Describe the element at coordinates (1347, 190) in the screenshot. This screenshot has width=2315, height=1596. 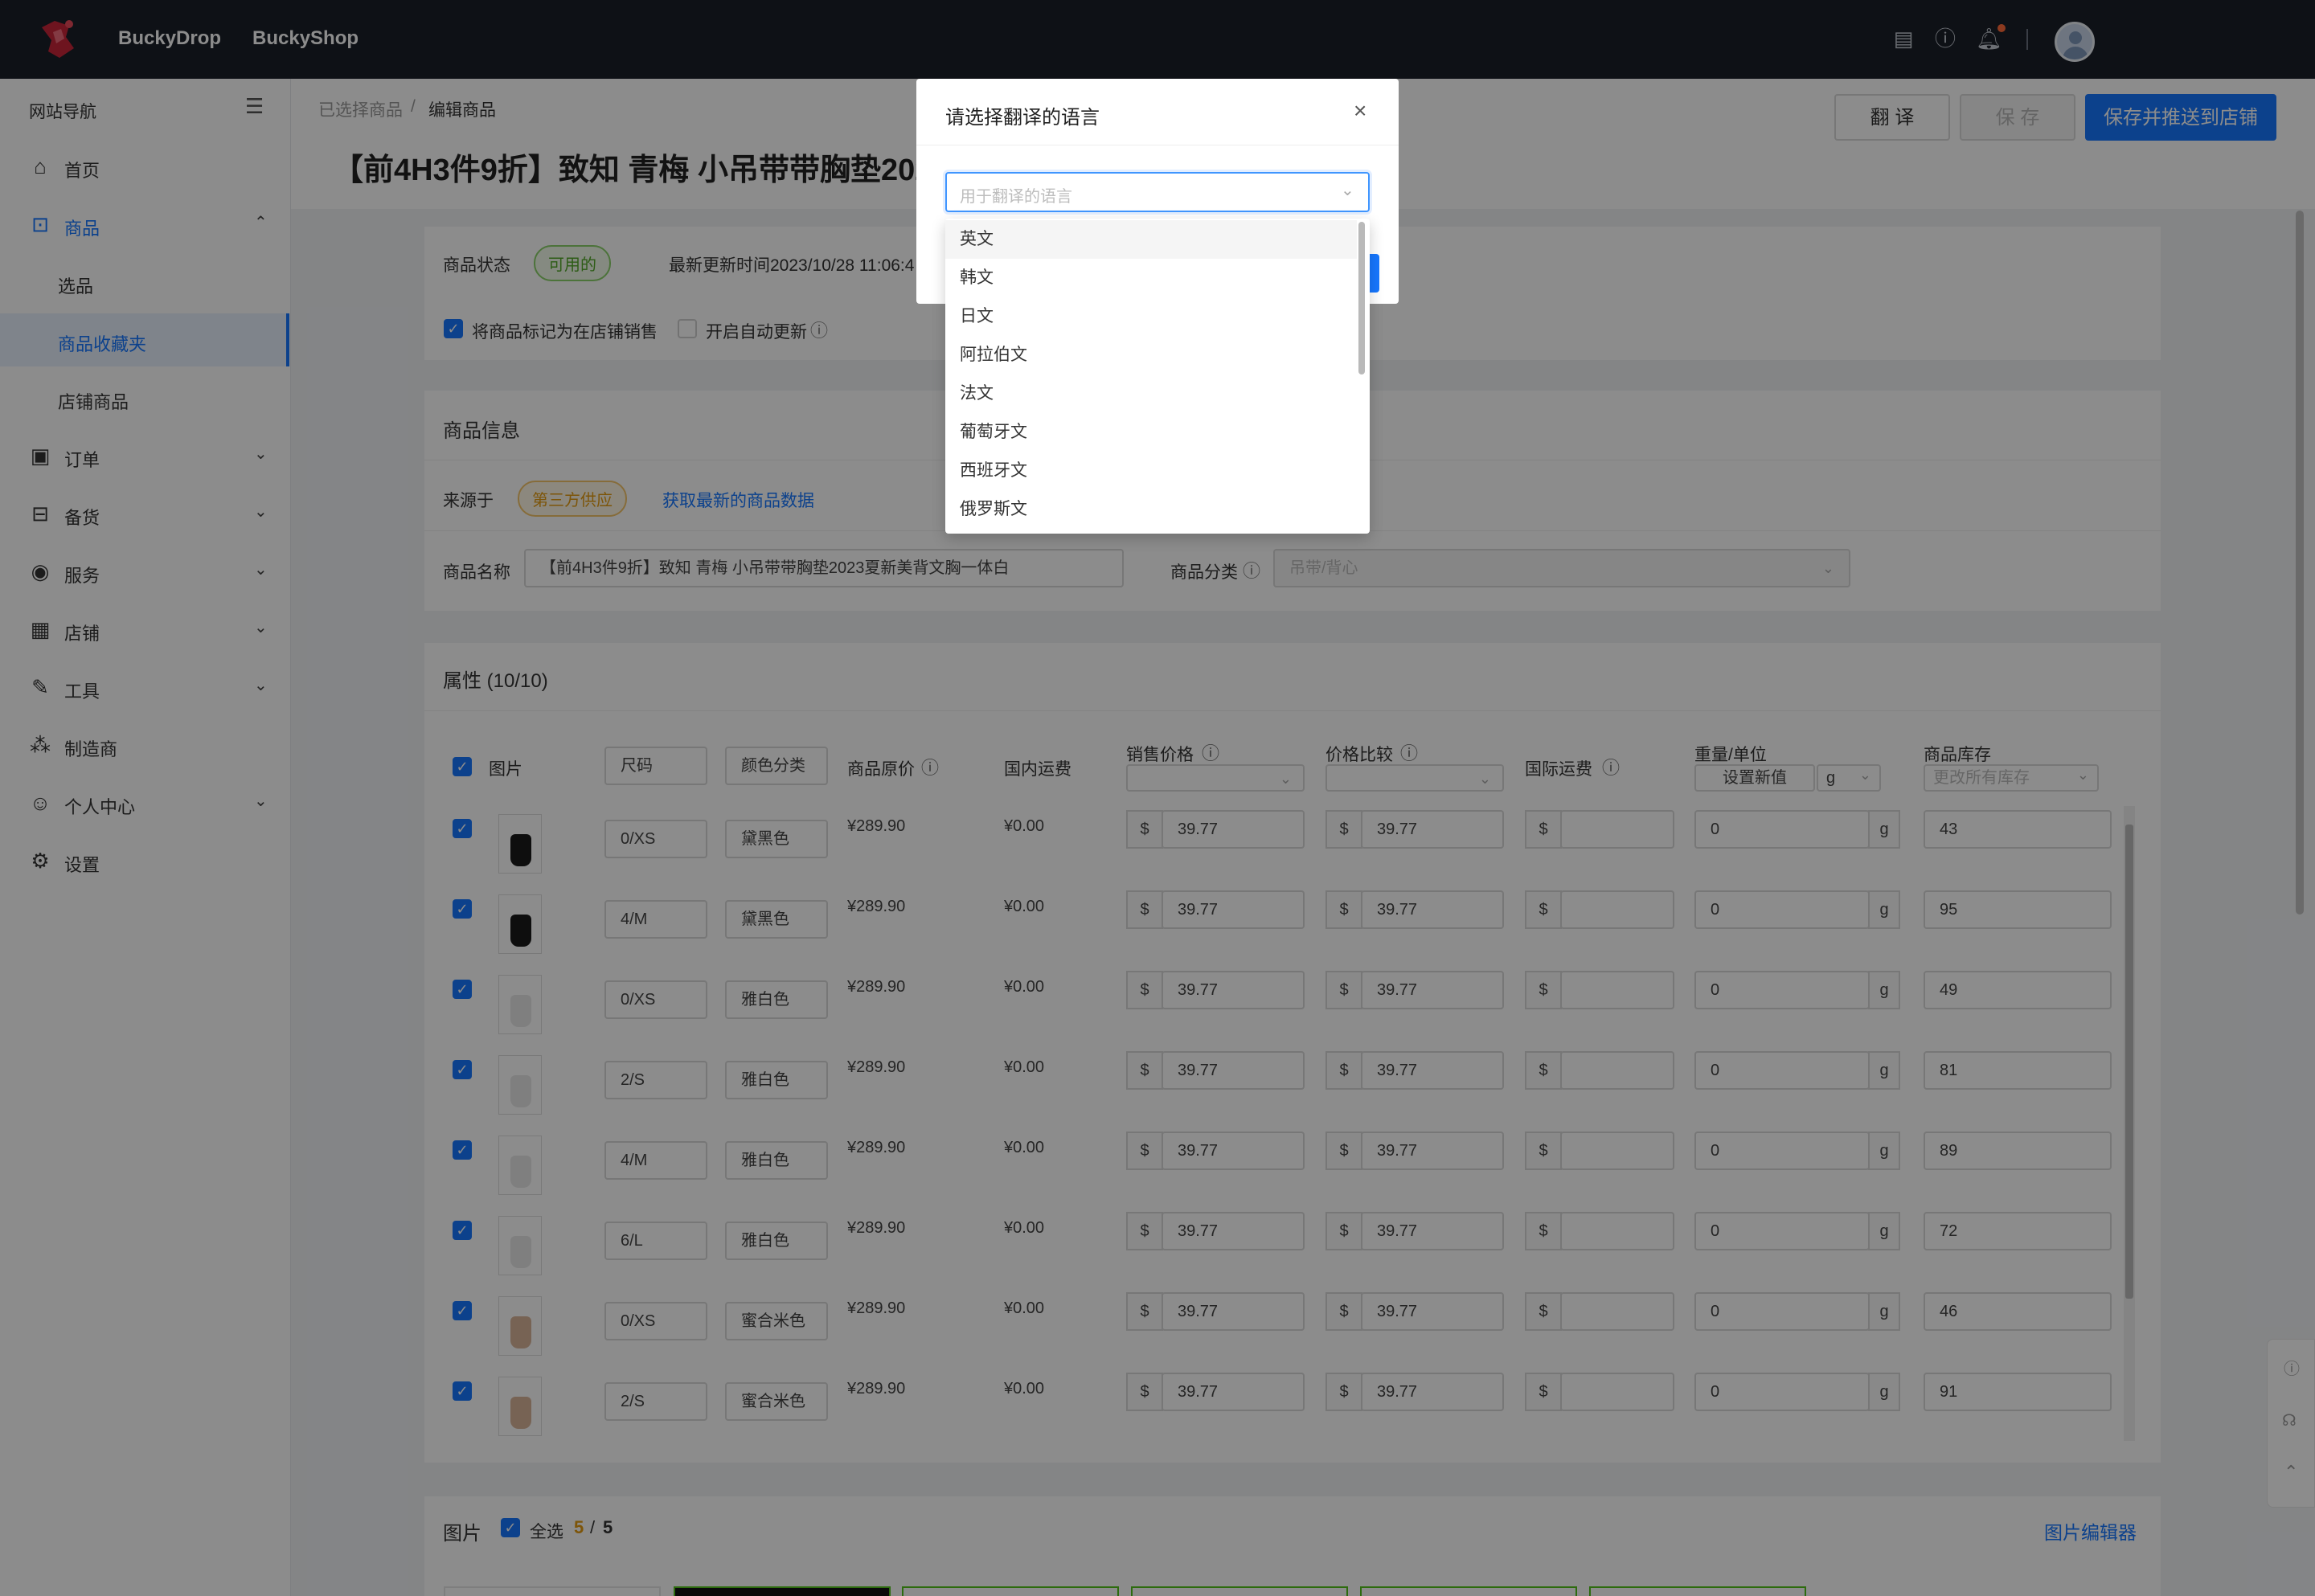
I see `chevron-down-icon: ⌄` at that location.